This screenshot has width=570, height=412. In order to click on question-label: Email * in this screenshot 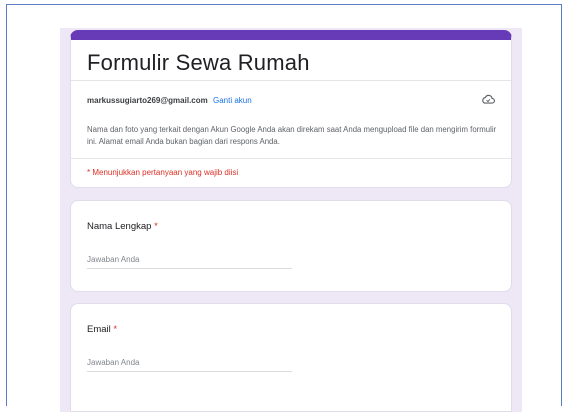, I will do `click(102, 329)`.